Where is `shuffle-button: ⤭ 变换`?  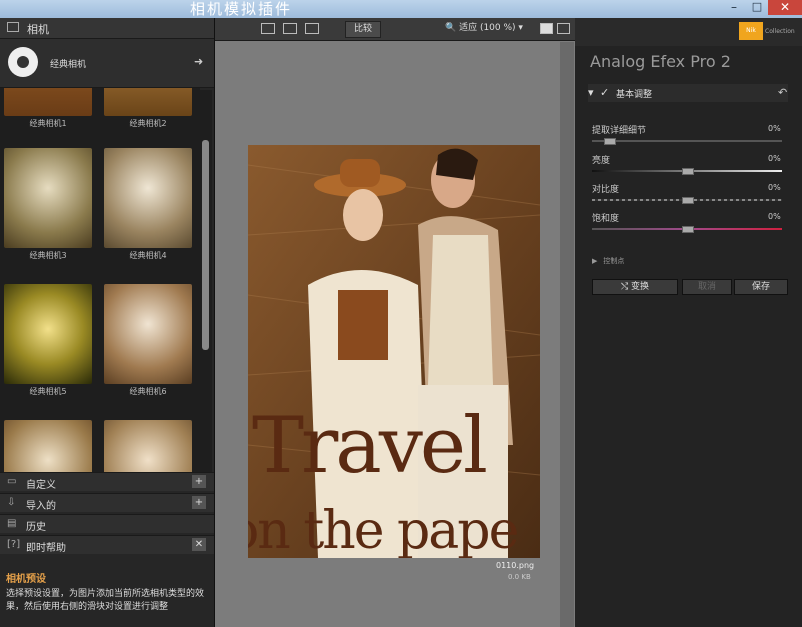 shuffle-button: ⤭ 变换 is located at coordinates (635, 287).